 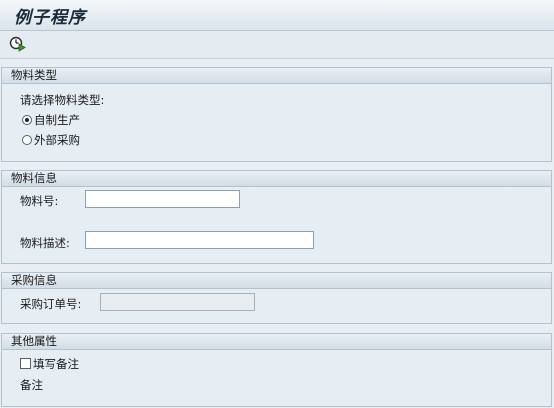 I want to click on application-toolbar, so click(x=277, y=45).